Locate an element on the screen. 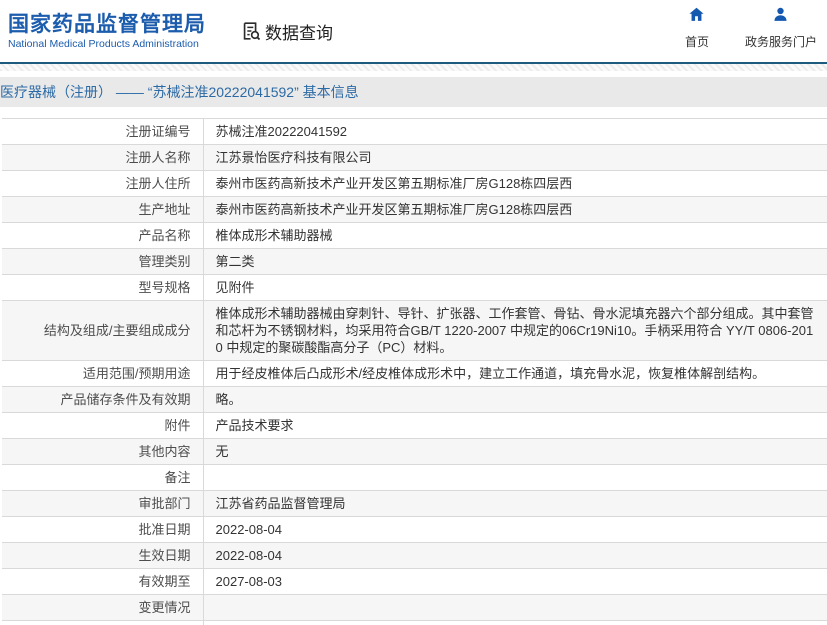  row-label: 注 is located at coordinates (103, 622).